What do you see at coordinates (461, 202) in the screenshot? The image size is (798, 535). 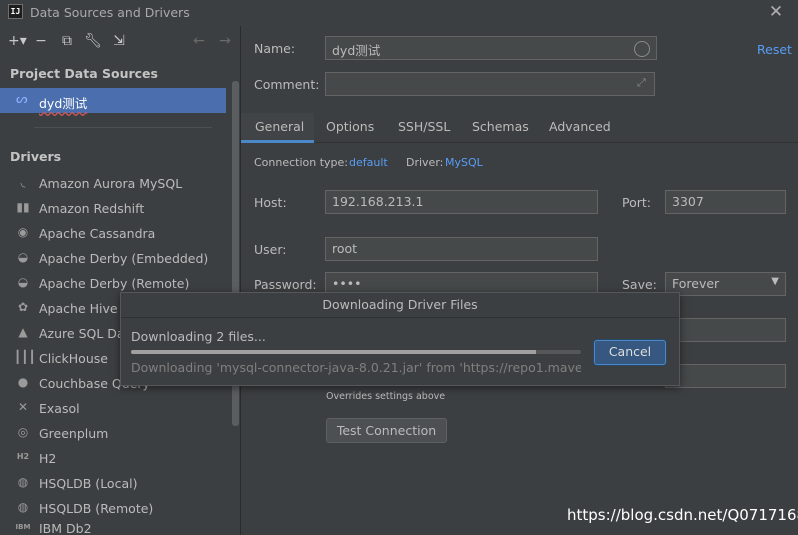 I see `host-field: 192.168.213.1` at bounding box center [461, 202].